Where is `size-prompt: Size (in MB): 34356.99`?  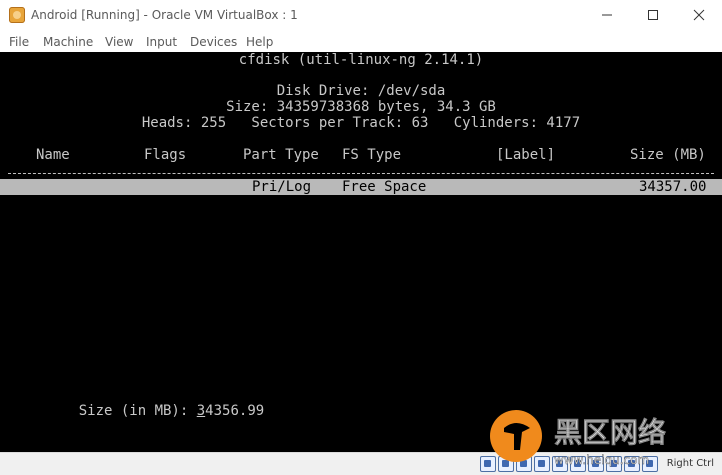
size-prompt: Size (in MB): 34356.99 is located at coordinates (154, 411).